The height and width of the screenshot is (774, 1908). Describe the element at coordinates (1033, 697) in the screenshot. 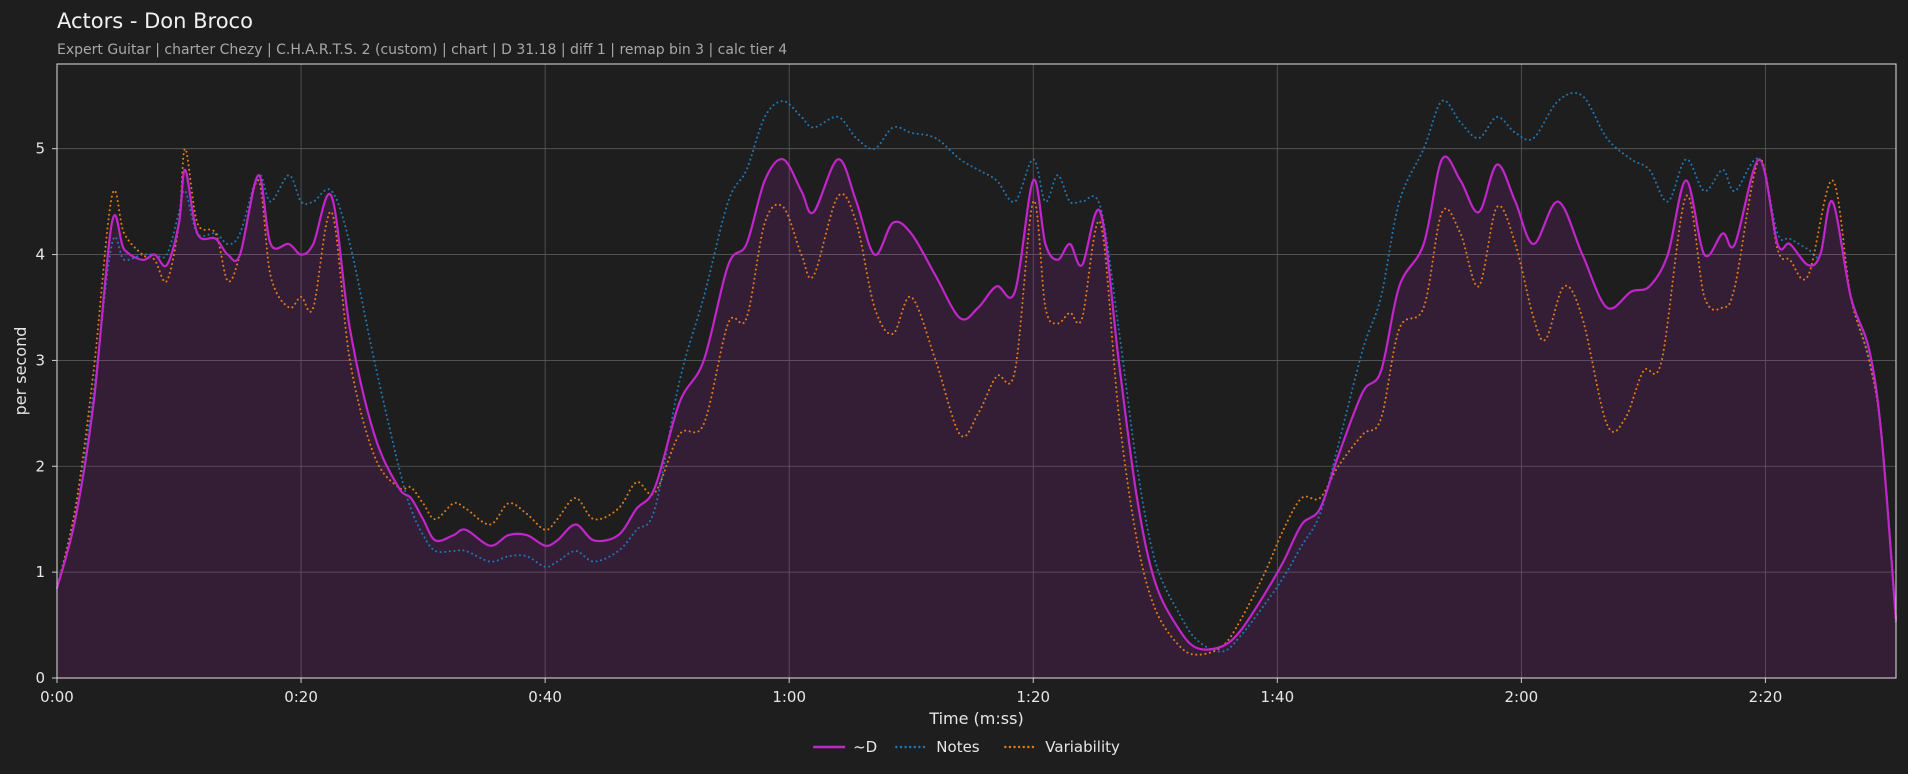

I see `x-tick-label: 1:20` at that location.